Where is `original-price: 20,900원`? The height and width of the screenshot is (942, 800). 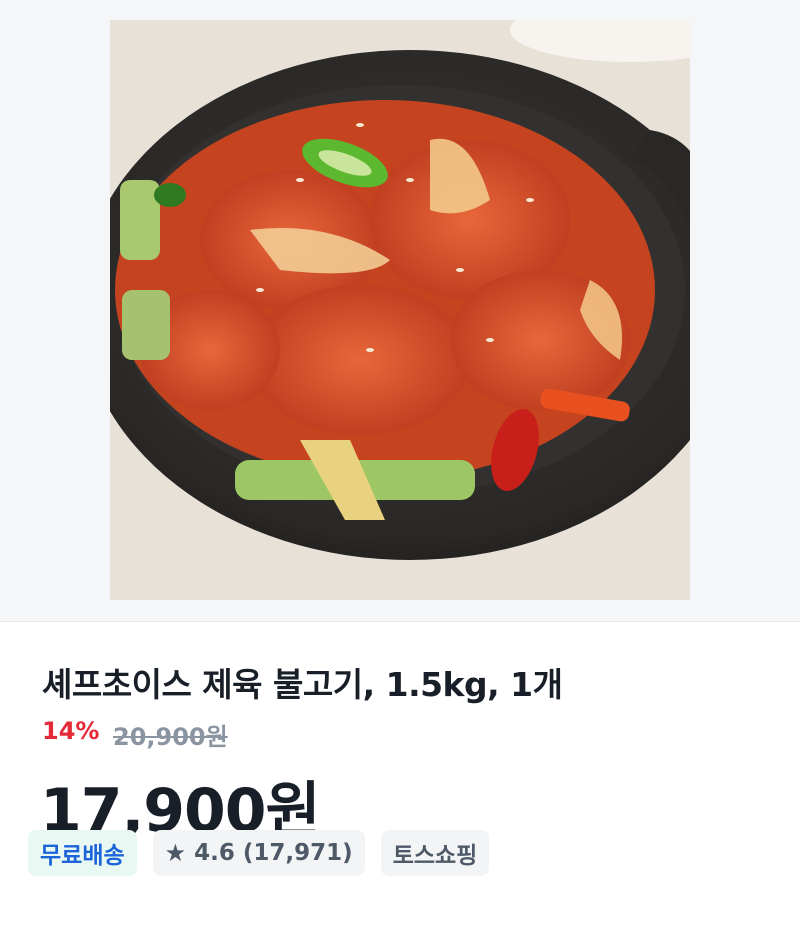 original-price: 20,900원 is located at coordinates (170, 737).